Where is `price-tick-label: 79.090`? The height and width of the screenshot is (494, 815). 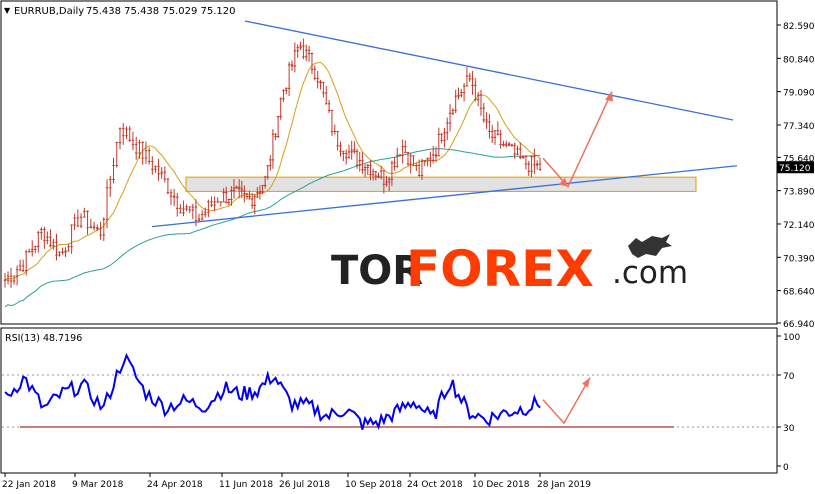 price-tick-label: 79.090 is located at coordinates (799, 94).